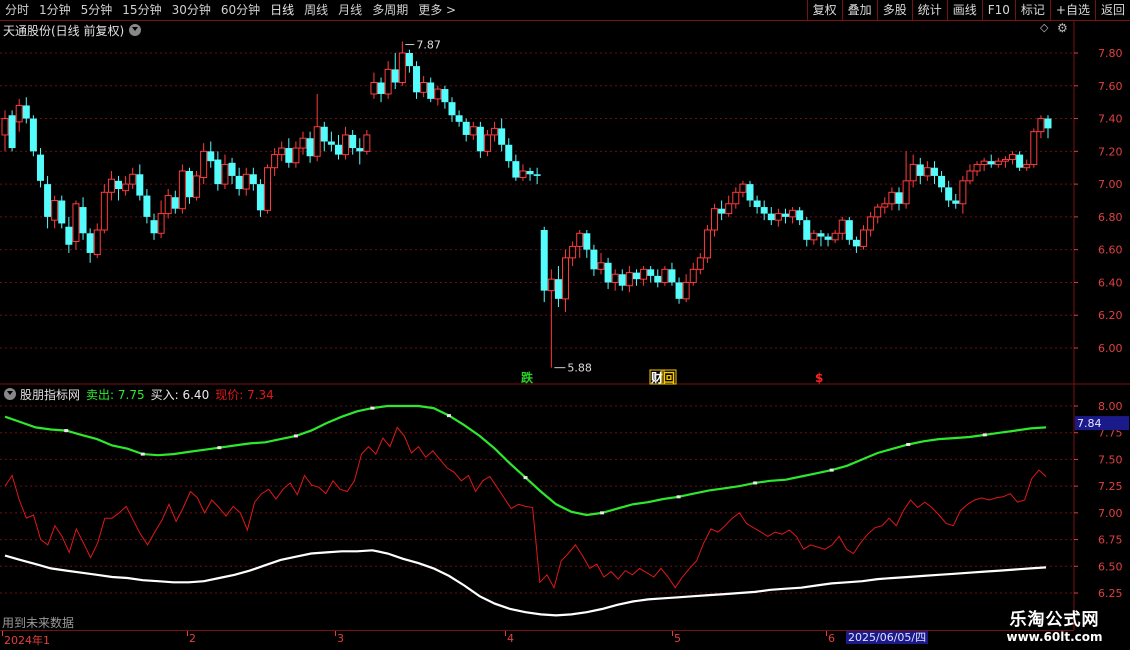  What do you see at coordinates (510, 638) in the screenshot?
I see `date-tick-3: 4` at bounding box center [510, 638].